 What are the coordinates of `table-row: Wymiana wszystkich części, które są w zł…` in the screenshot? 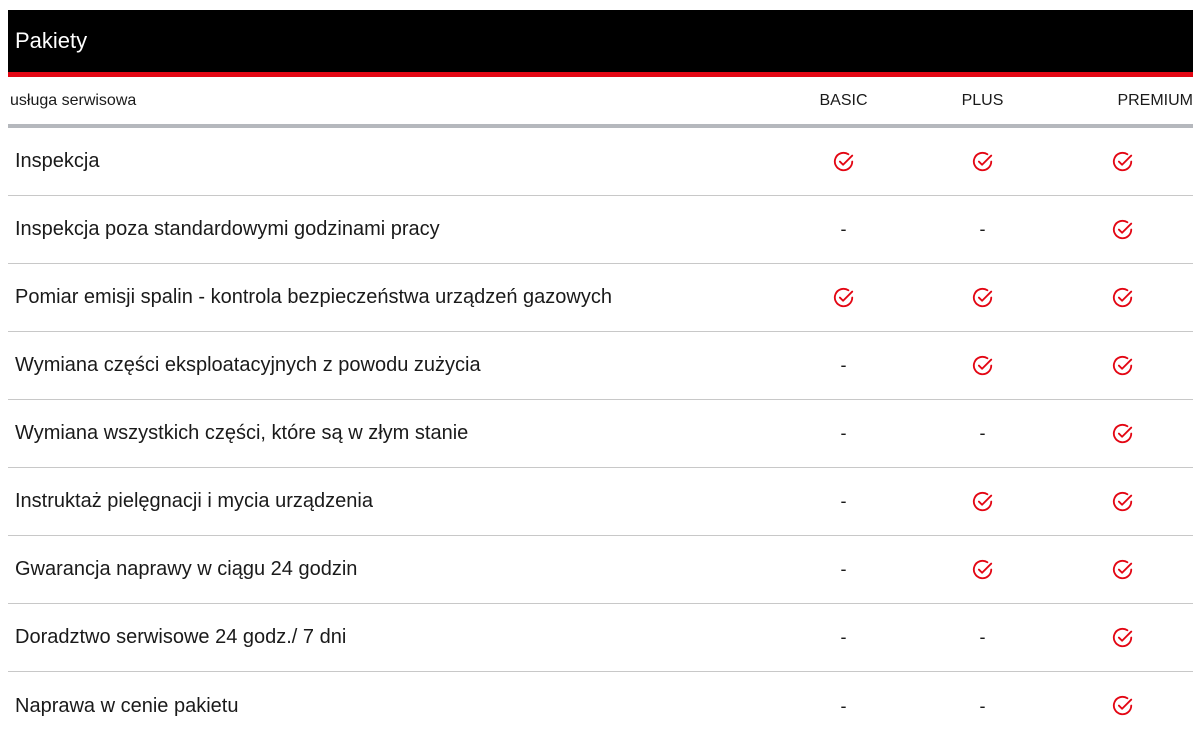 It's located at (600, 434).